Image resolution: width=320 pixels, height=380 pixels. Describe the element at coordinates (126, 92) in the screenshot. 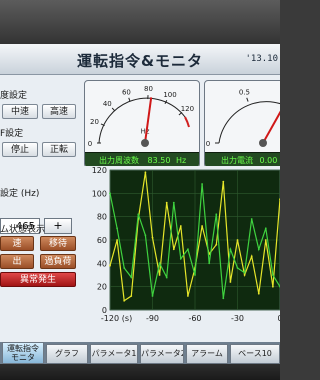

I see `gauge-tick-label: 60` at that location.